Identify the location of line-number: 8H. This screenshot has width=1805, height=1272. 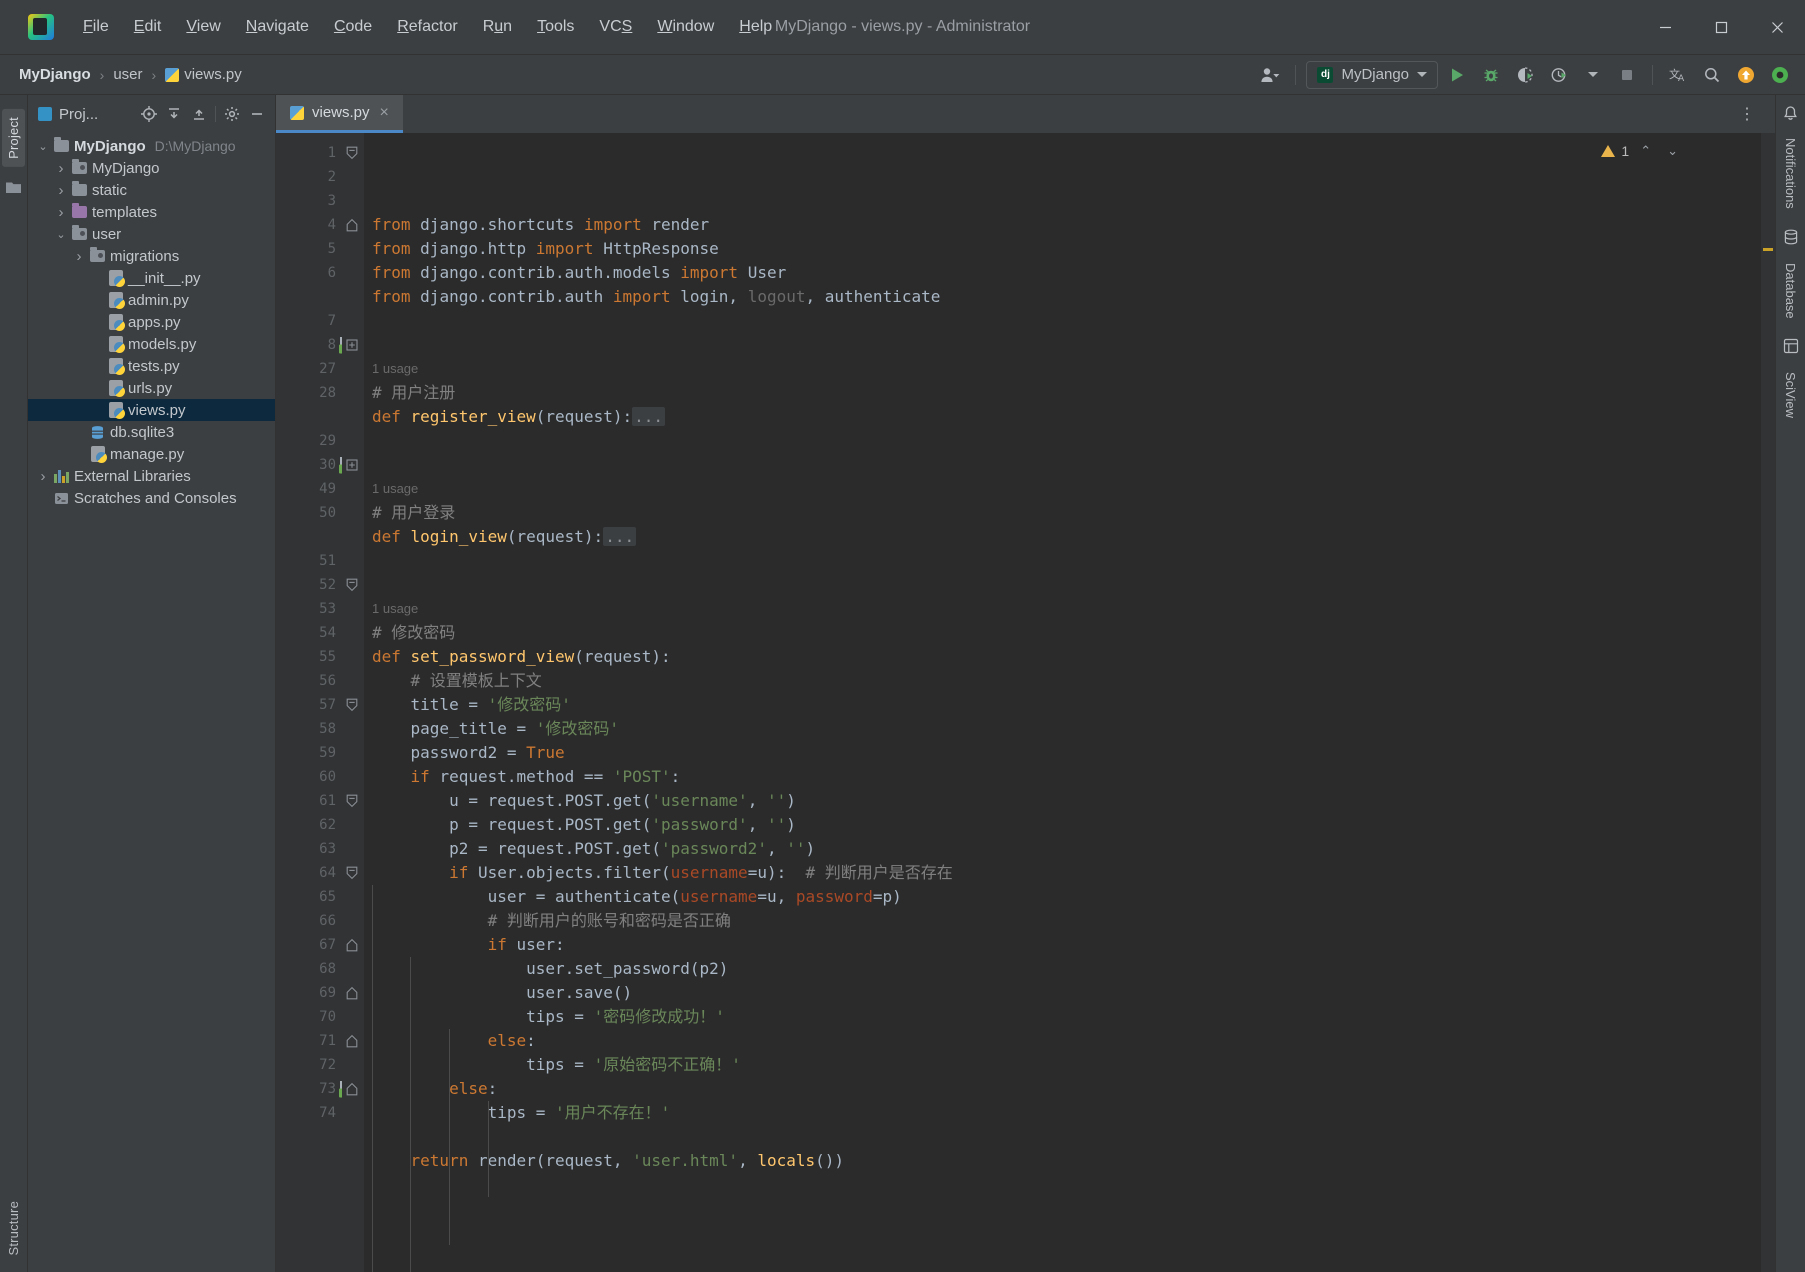
(314, 345).